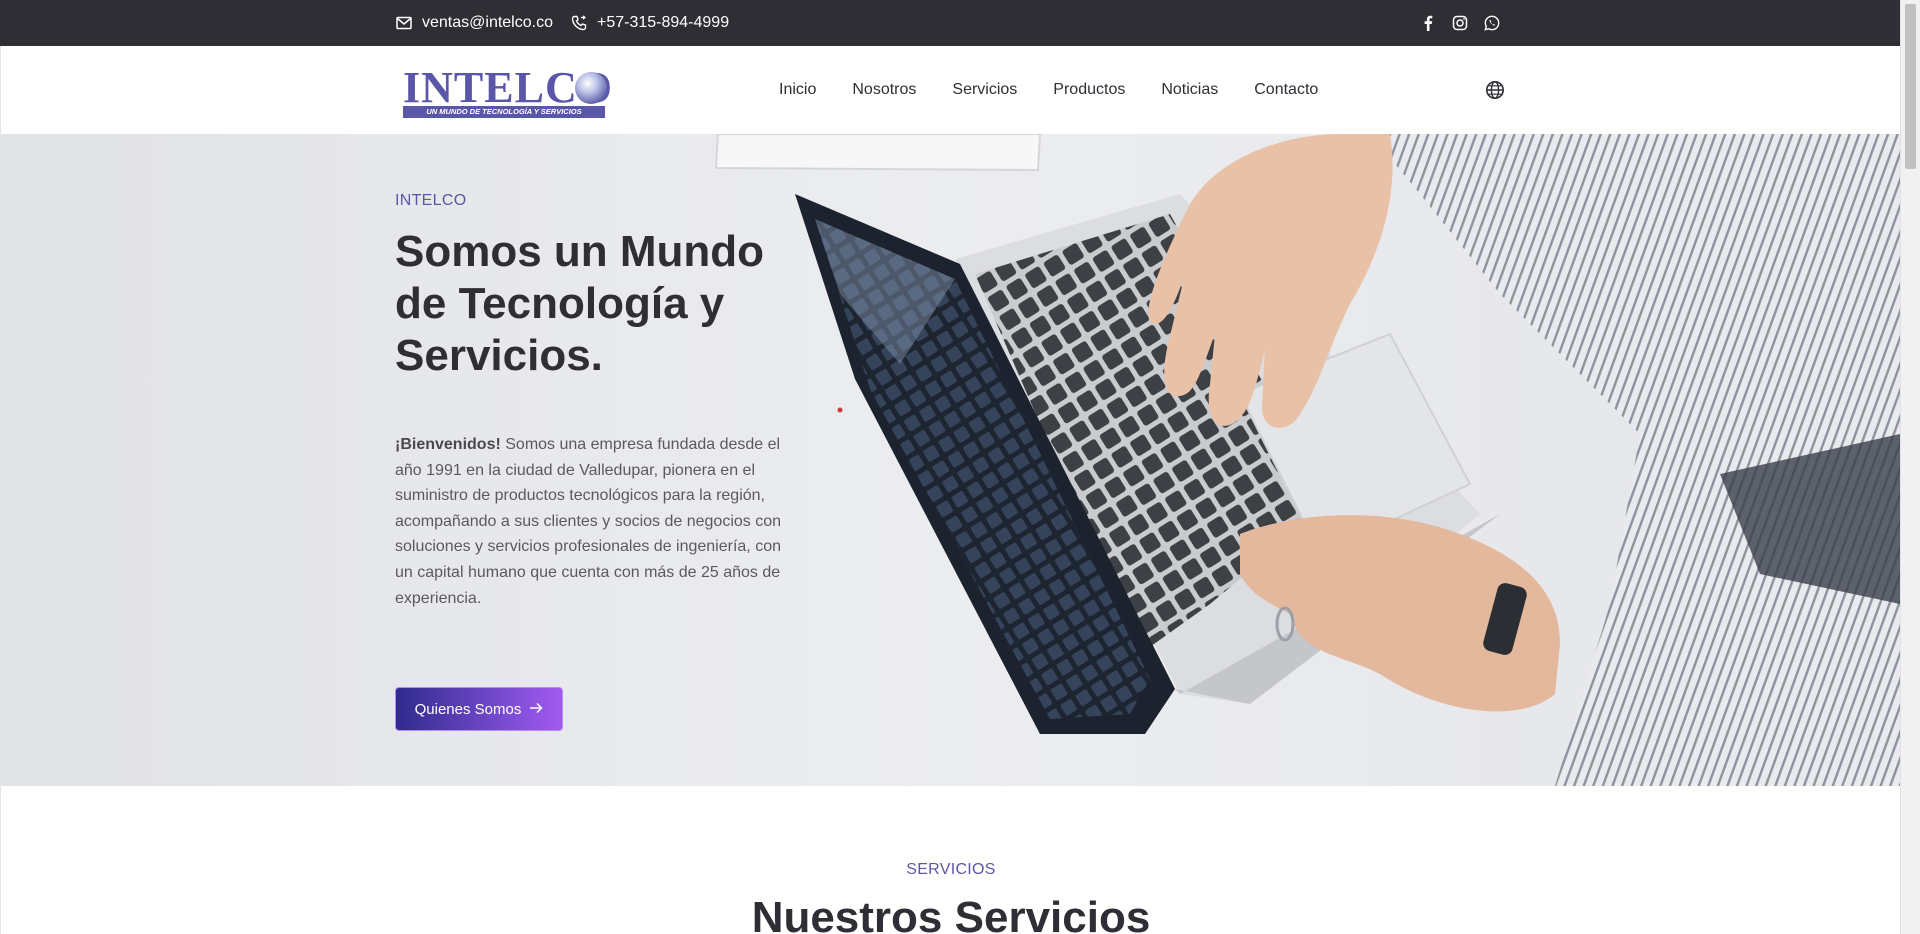  I want to click on cta-label: Quienes Somos, so click(468, 709).